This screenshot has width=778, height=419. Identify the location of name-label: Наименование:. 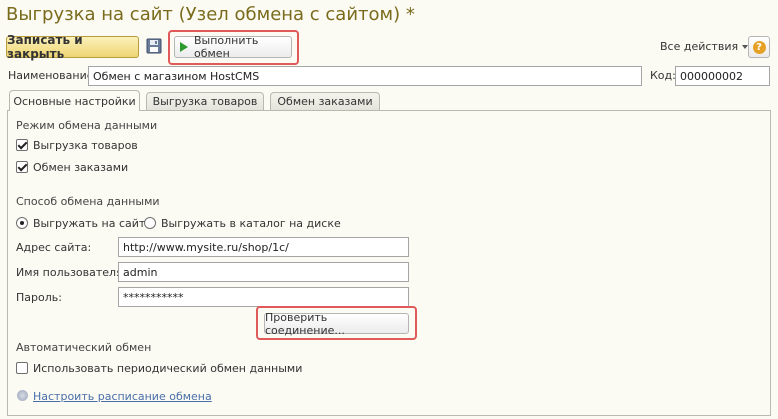
(53, 75).